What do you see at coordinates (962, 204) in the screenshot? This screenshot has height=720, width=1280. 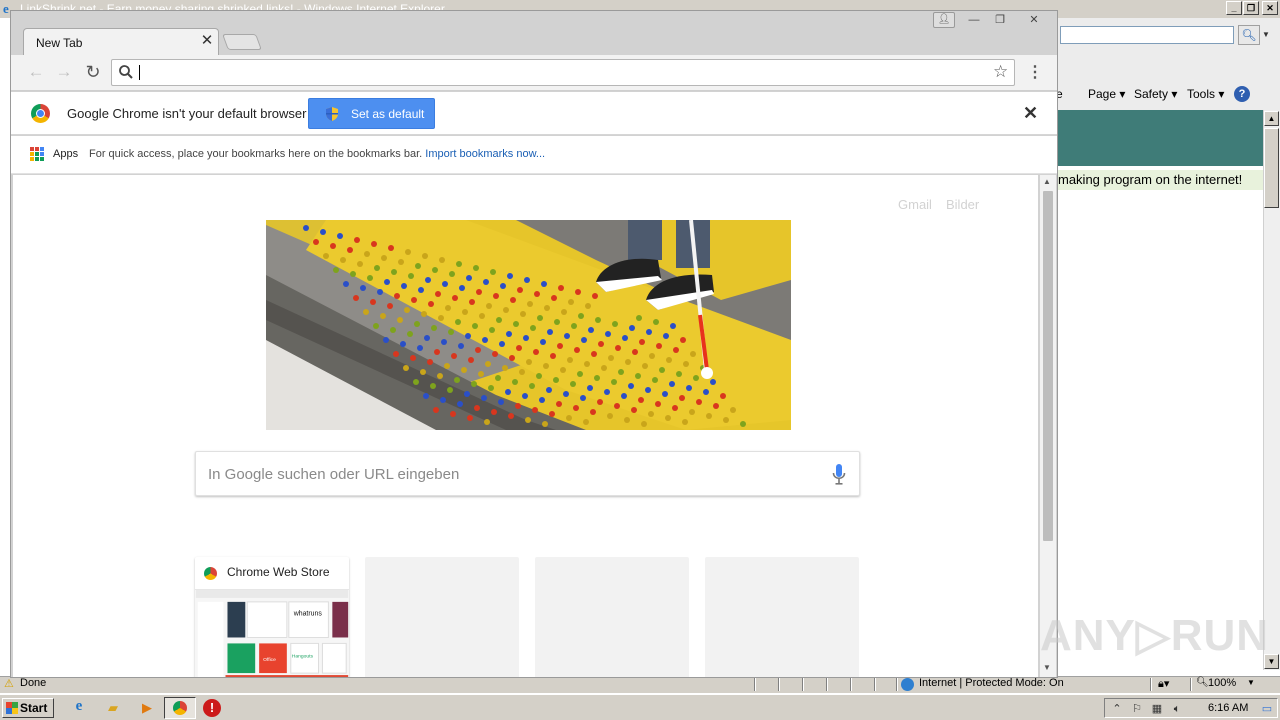 I see `images-link: Bilder` at bounding box center [962, 204].